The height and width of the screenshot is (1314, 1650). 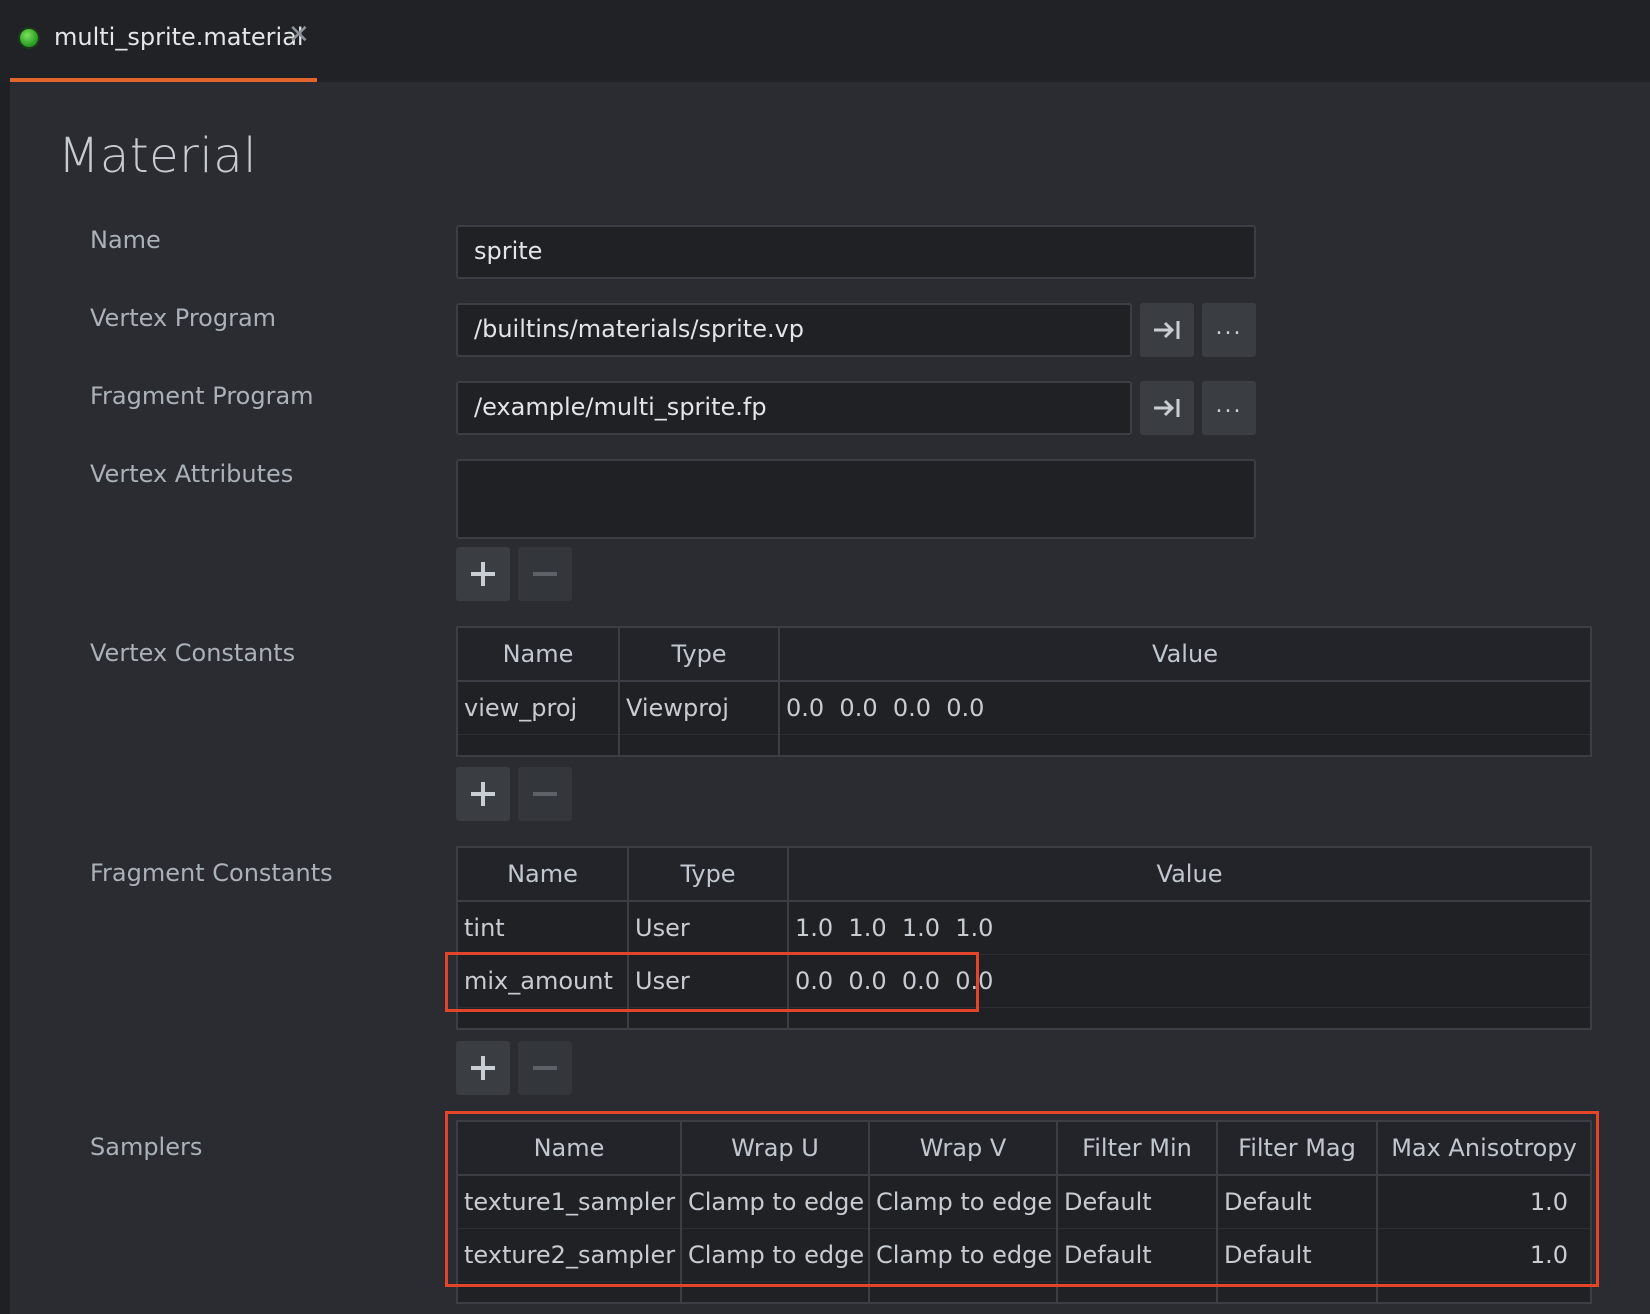 What do you see at coordinates (699, 708) in the screenshot?
I see `cell-type: Viewproj` at bounding box center [699, 708].